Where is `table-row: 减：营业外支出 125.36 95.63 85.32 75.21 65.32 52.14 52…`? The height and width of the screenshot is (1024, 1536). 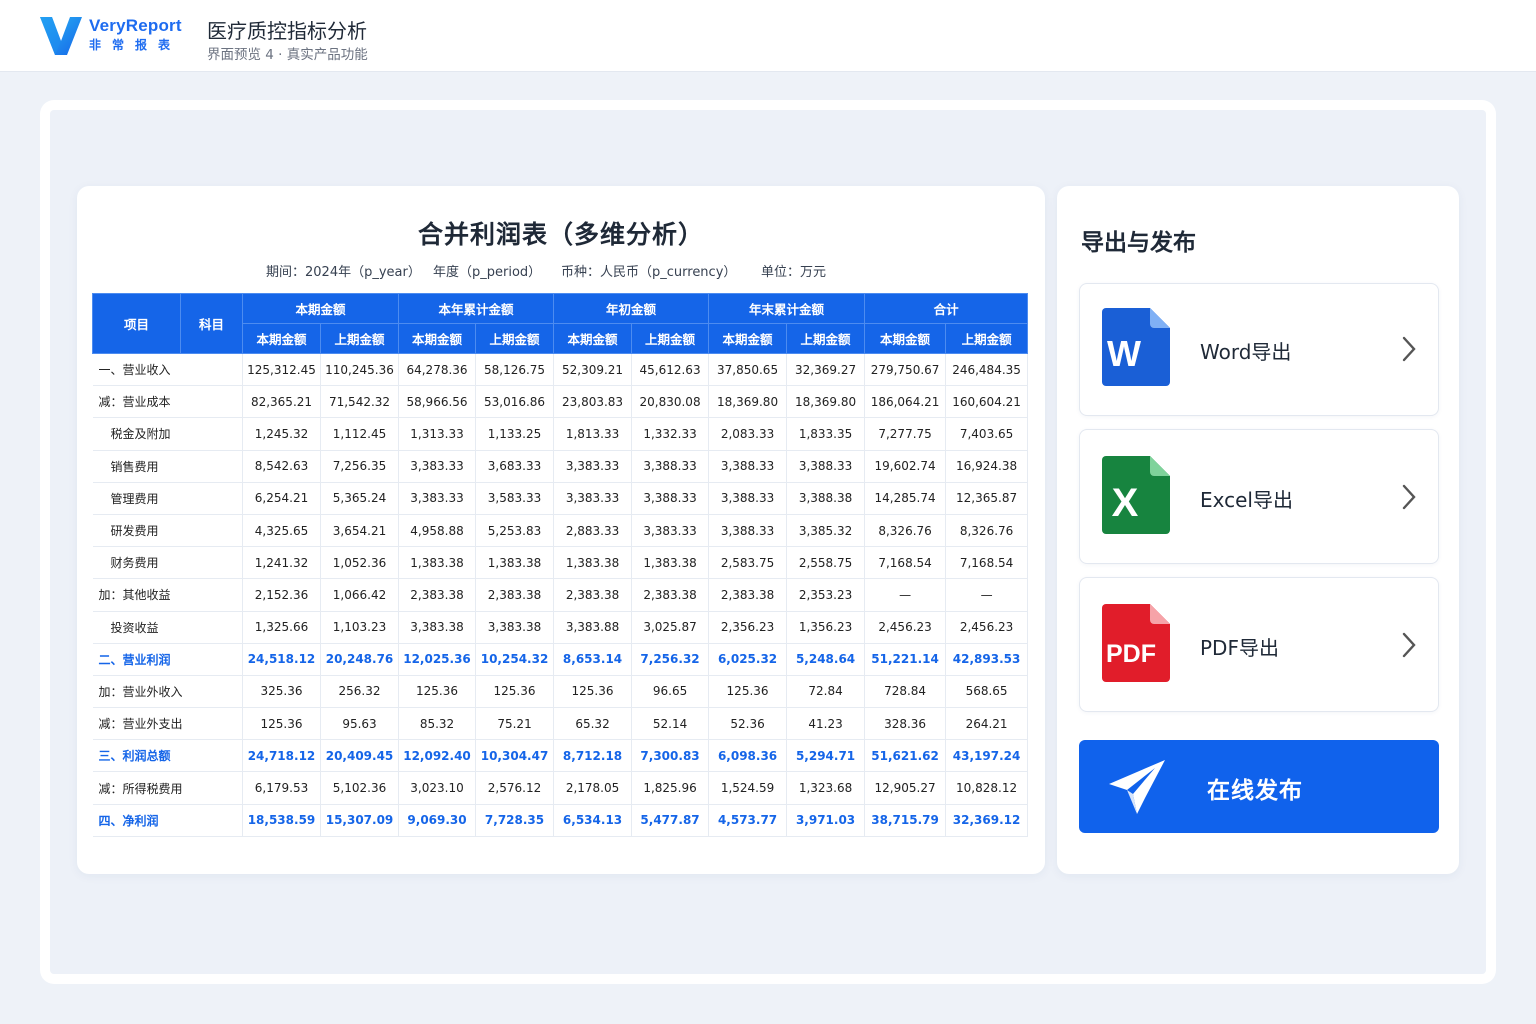
table-row: 减：营业外支出 125.36 95.63 85.32 75.21 65.32 52.14 52… is located at coordinates (560, 724).